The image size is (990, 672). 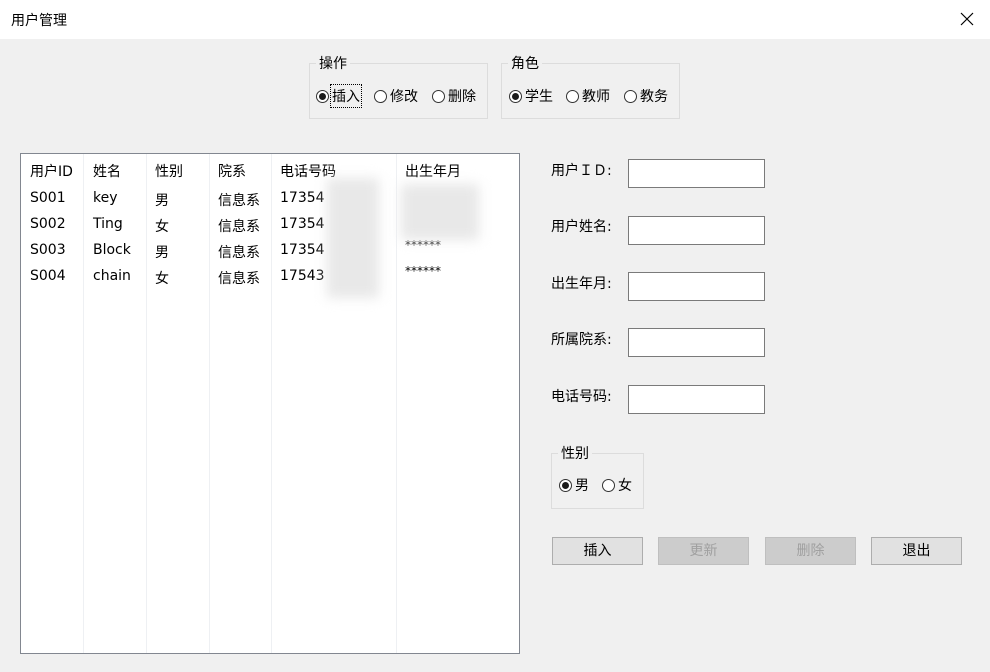 What do you see at coordinates (48, 250) in the screenshot?
I see `table-cell: S003` at bounding box center [48, 250].